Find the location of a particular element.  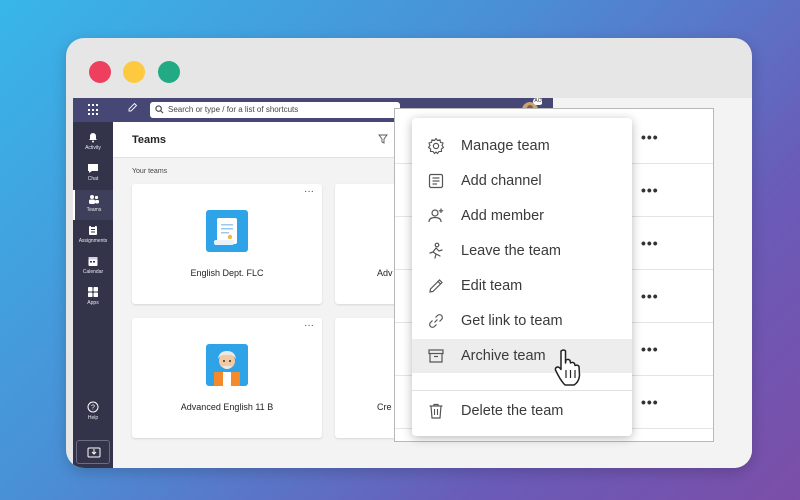

link-icon is located at coordinates (436, 321).